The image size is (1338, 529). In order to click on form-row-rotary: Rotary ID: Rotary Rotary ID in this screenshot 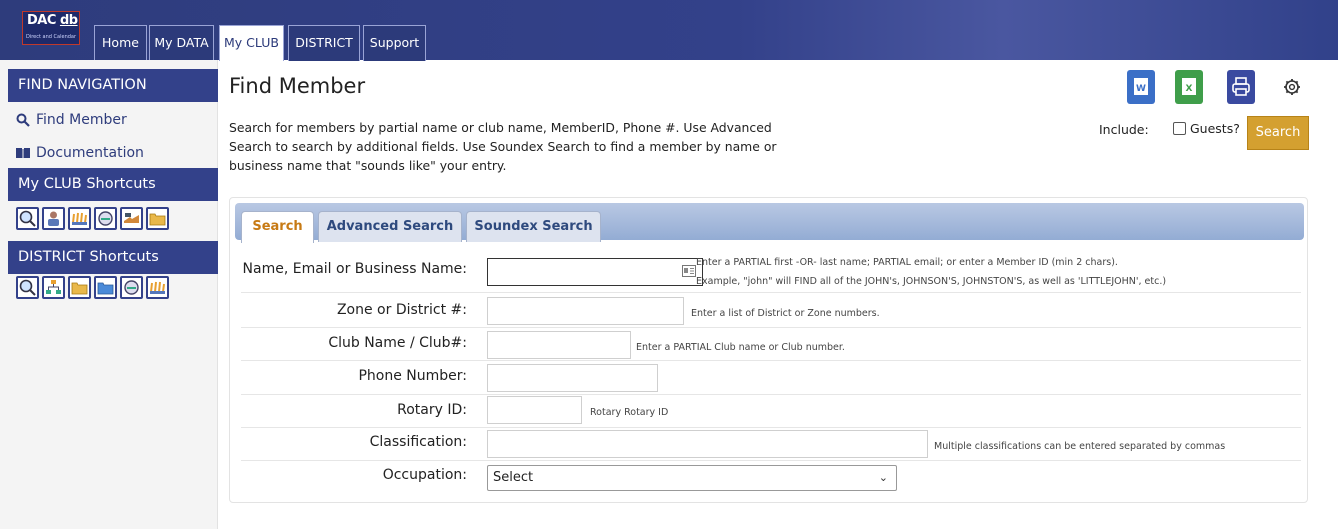, I will do `click(771, 411)`.